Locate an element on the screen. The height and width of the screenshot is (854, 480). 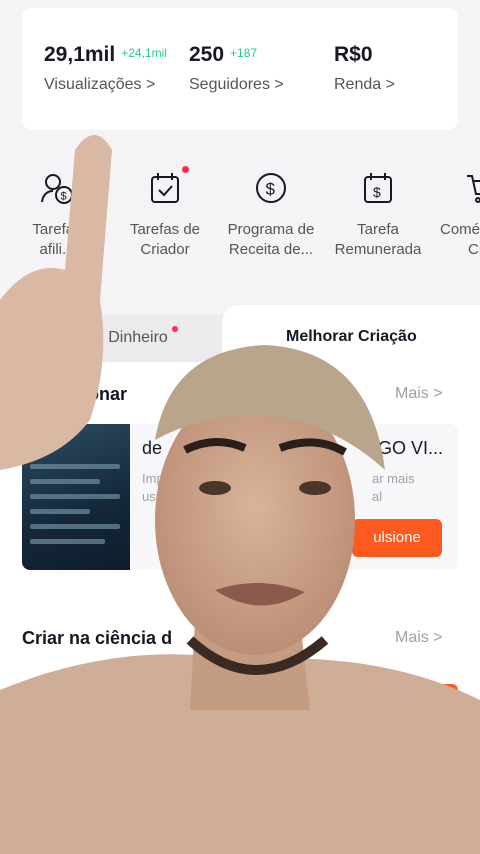
followers-value: 250 is located at coordinates (207, 54).